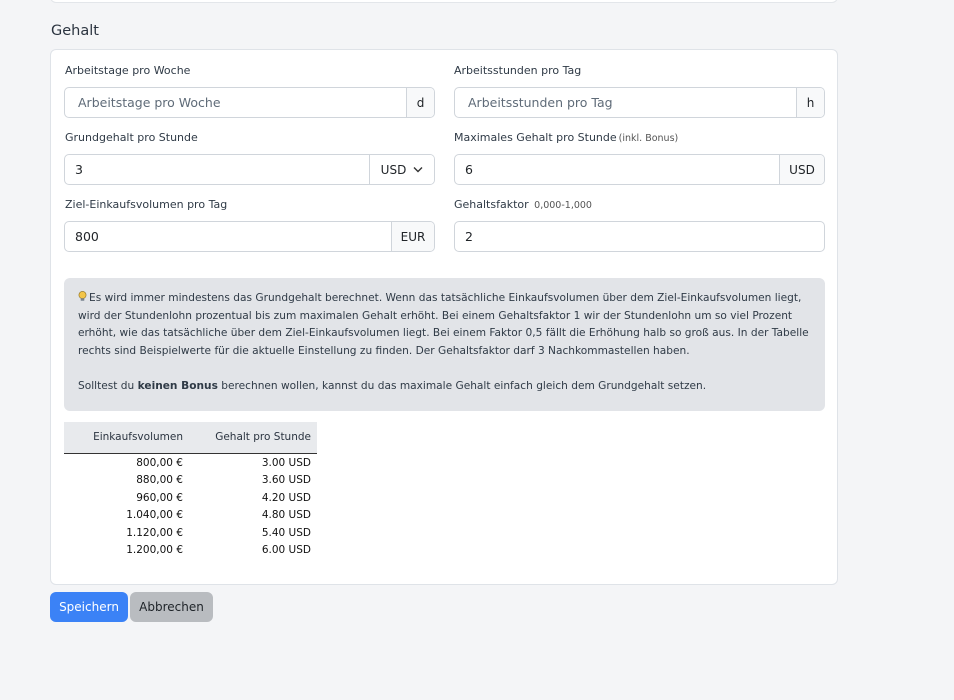 The height and width of the screenshot is (700, 954). What do you see at coordinates (126, 438) in the screenshot?
I see `column-header-volume: Einkaufsvolumen` at bounding box center [126, 438].